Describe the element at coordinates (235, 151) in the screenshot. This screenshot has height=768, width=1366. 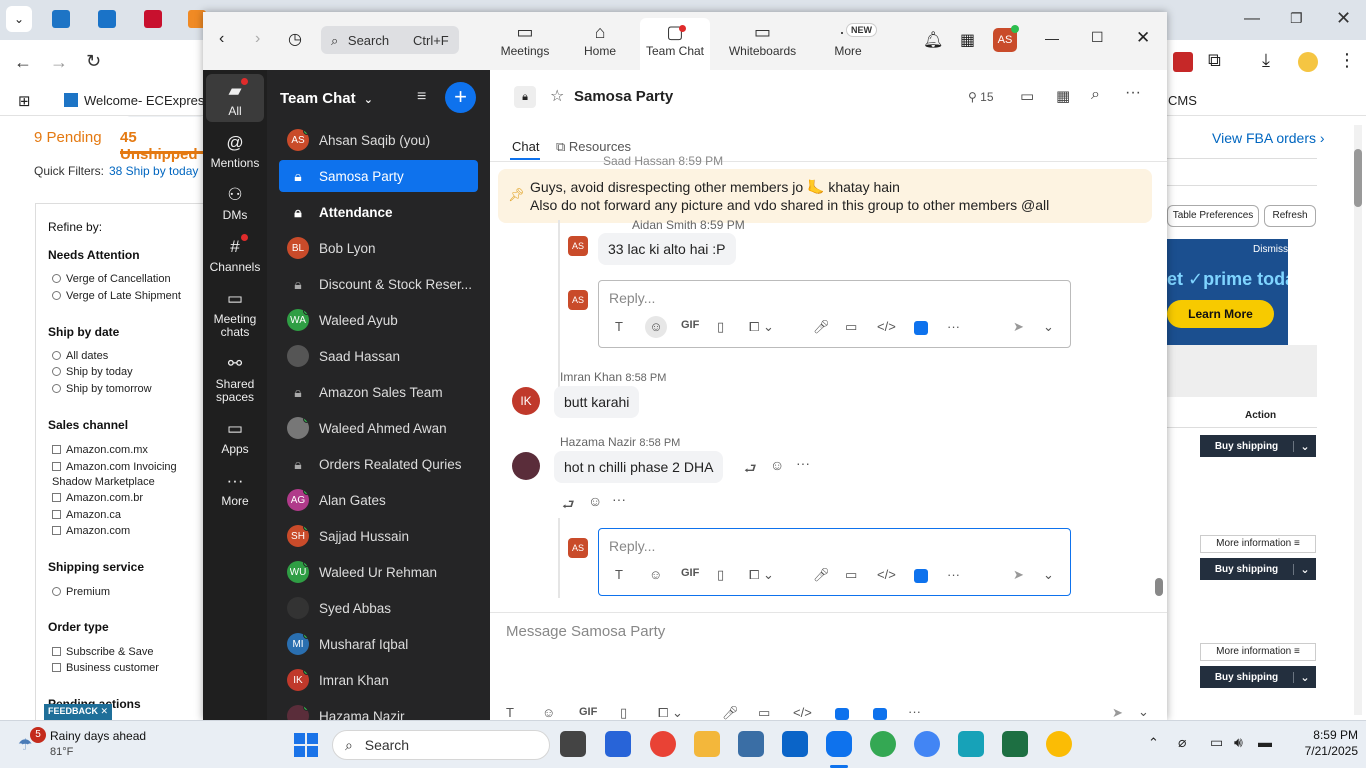
I see `rail-mentions: @ Mentions` at that location.